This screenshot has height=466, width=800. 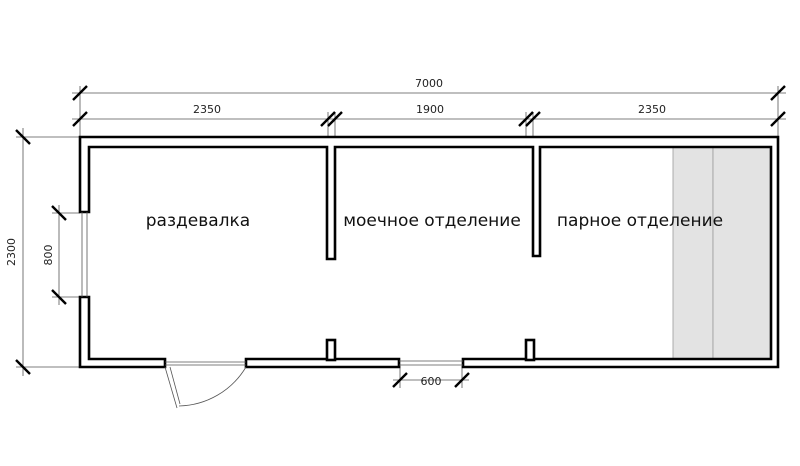 What do you see at coordinates (207, 109) in the screenshot?
I see `changing-room-length-label: 2350` at bounding box center [207, 109].